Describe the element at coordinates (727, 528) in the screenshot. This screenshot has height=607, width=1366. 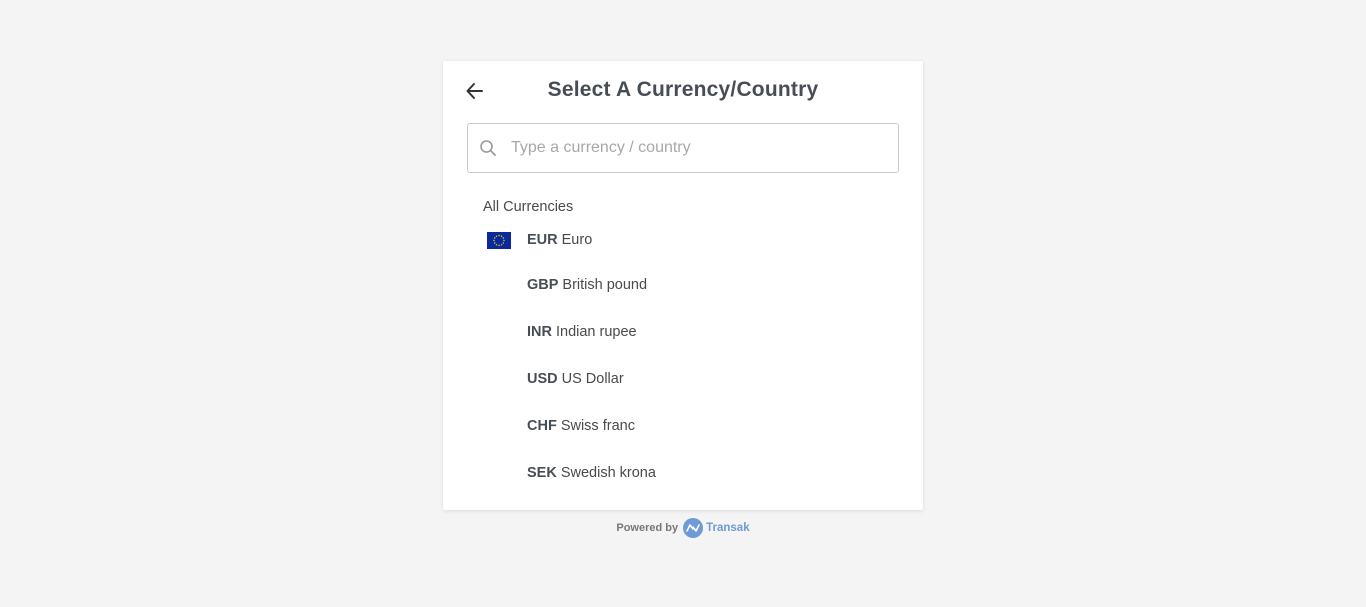
I see `brand-link: Transak` at that location.